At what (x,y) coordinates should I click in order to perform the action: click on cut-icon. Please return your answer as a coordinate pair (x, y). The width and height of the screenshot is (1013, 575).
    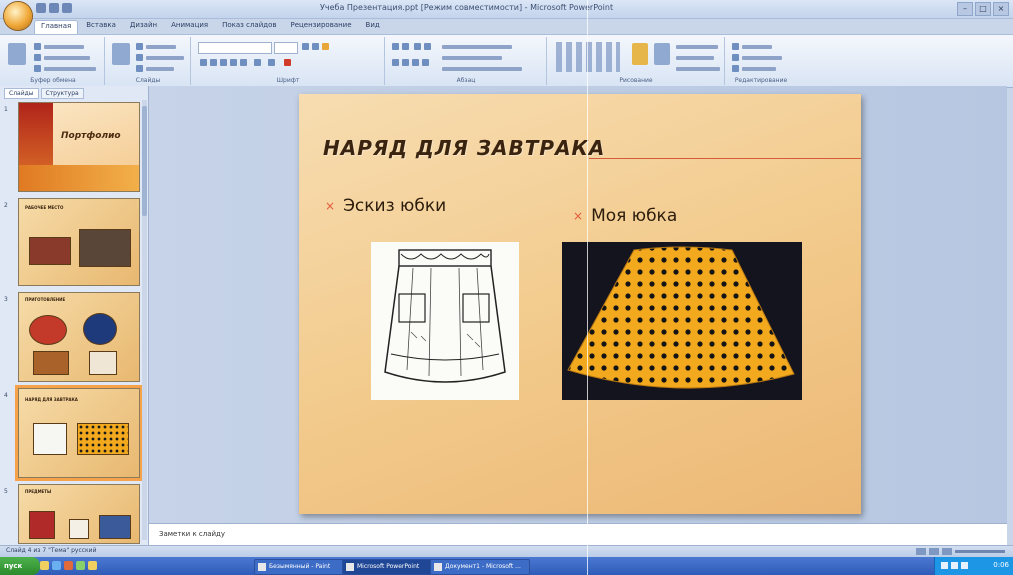
    Looking at the image, I should click on (37, 46).